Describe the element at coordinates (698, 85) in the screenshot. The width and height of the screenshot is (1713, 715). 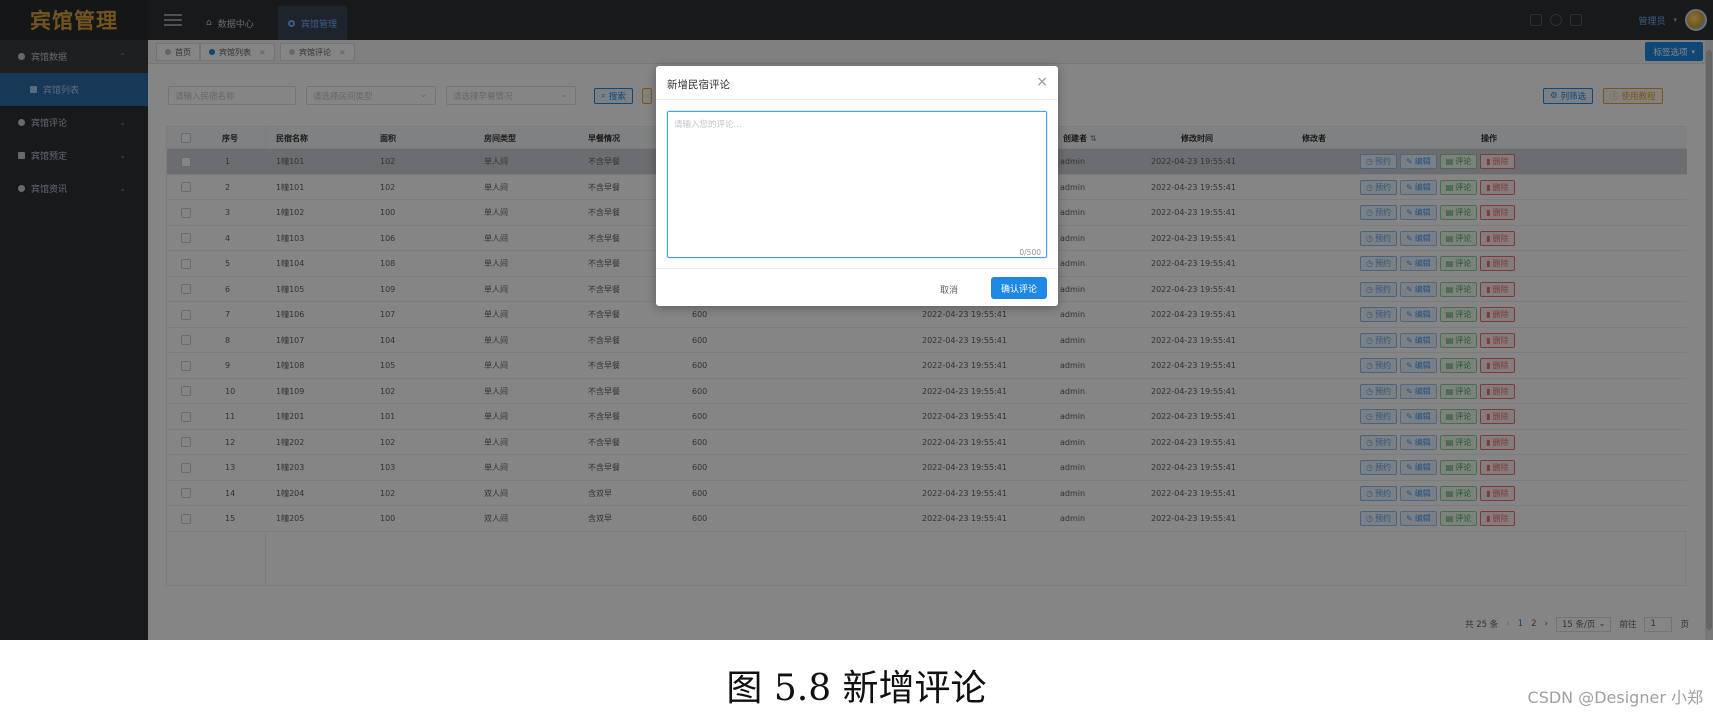
I see `dialog-title: 新增民宿评论` at that location.